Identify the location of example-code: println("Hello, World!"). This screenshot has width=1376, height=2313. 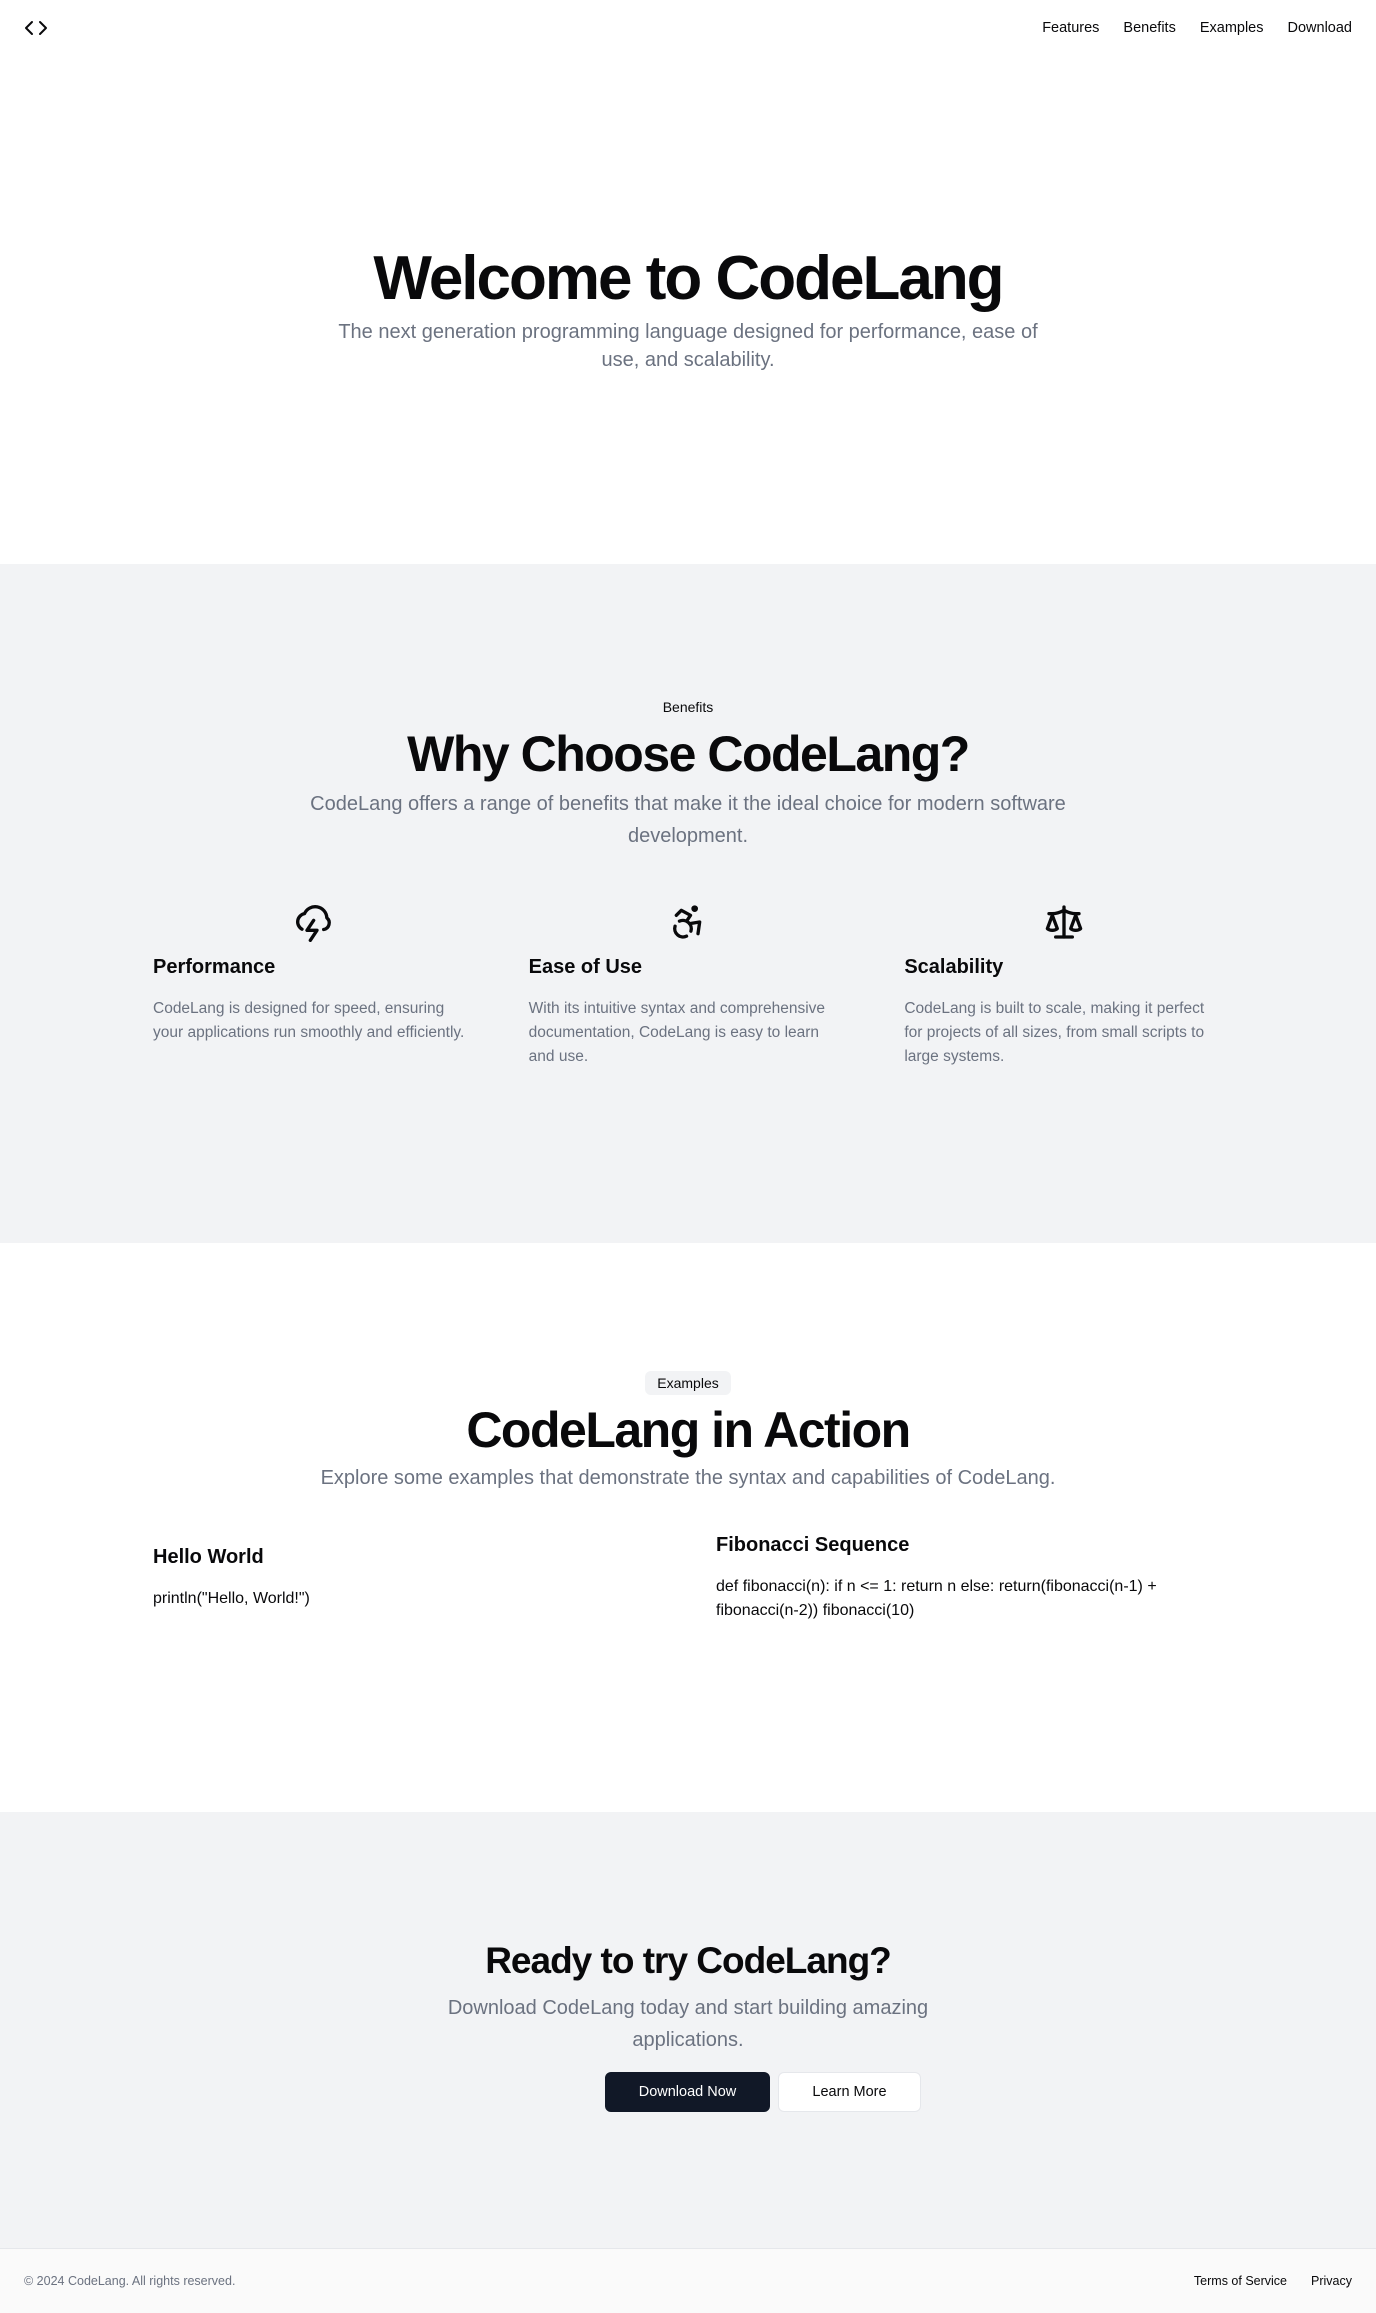
(231, 1598).